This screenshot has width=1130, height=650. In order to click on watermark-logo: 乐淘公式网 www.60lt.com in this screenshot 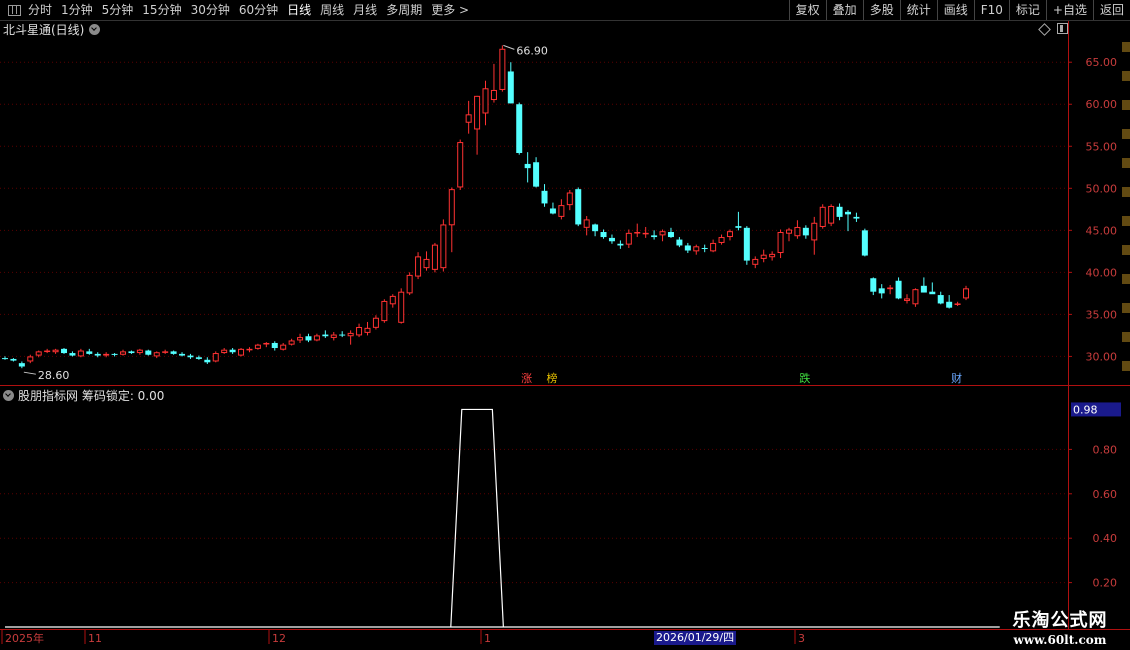, I will do `click(1060, 626)`.